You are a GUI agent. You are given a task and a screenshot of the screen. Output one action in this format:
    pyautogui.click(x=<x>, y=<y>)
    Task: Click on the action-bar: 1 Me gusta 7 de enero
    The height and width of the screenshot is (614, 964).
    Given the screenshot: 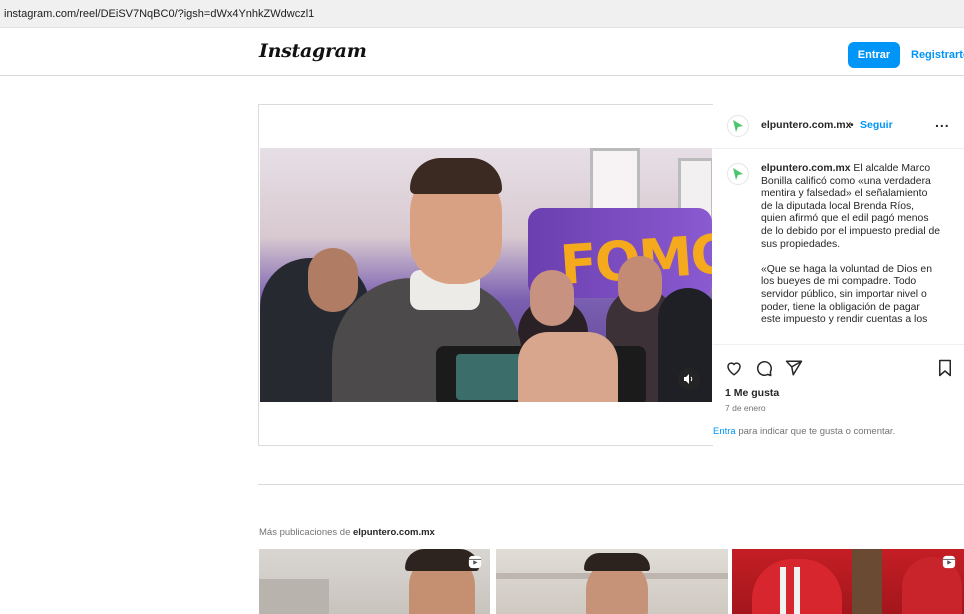 What is the action you would take?
    pyautogui.click(x=838, y=399)
    